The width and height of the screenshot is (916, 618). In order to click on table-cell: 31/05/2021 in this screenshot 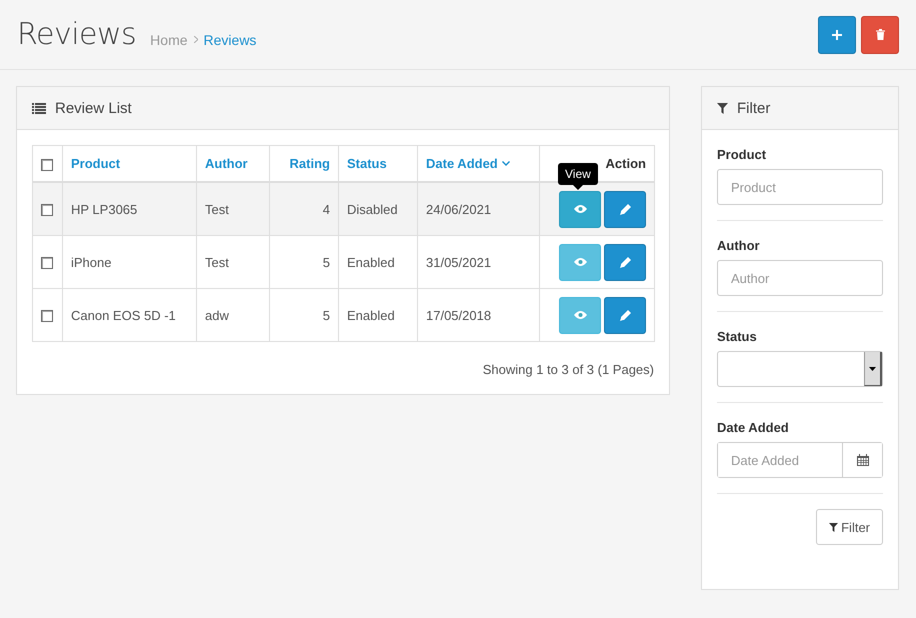, I will do `click(459, 262)`.